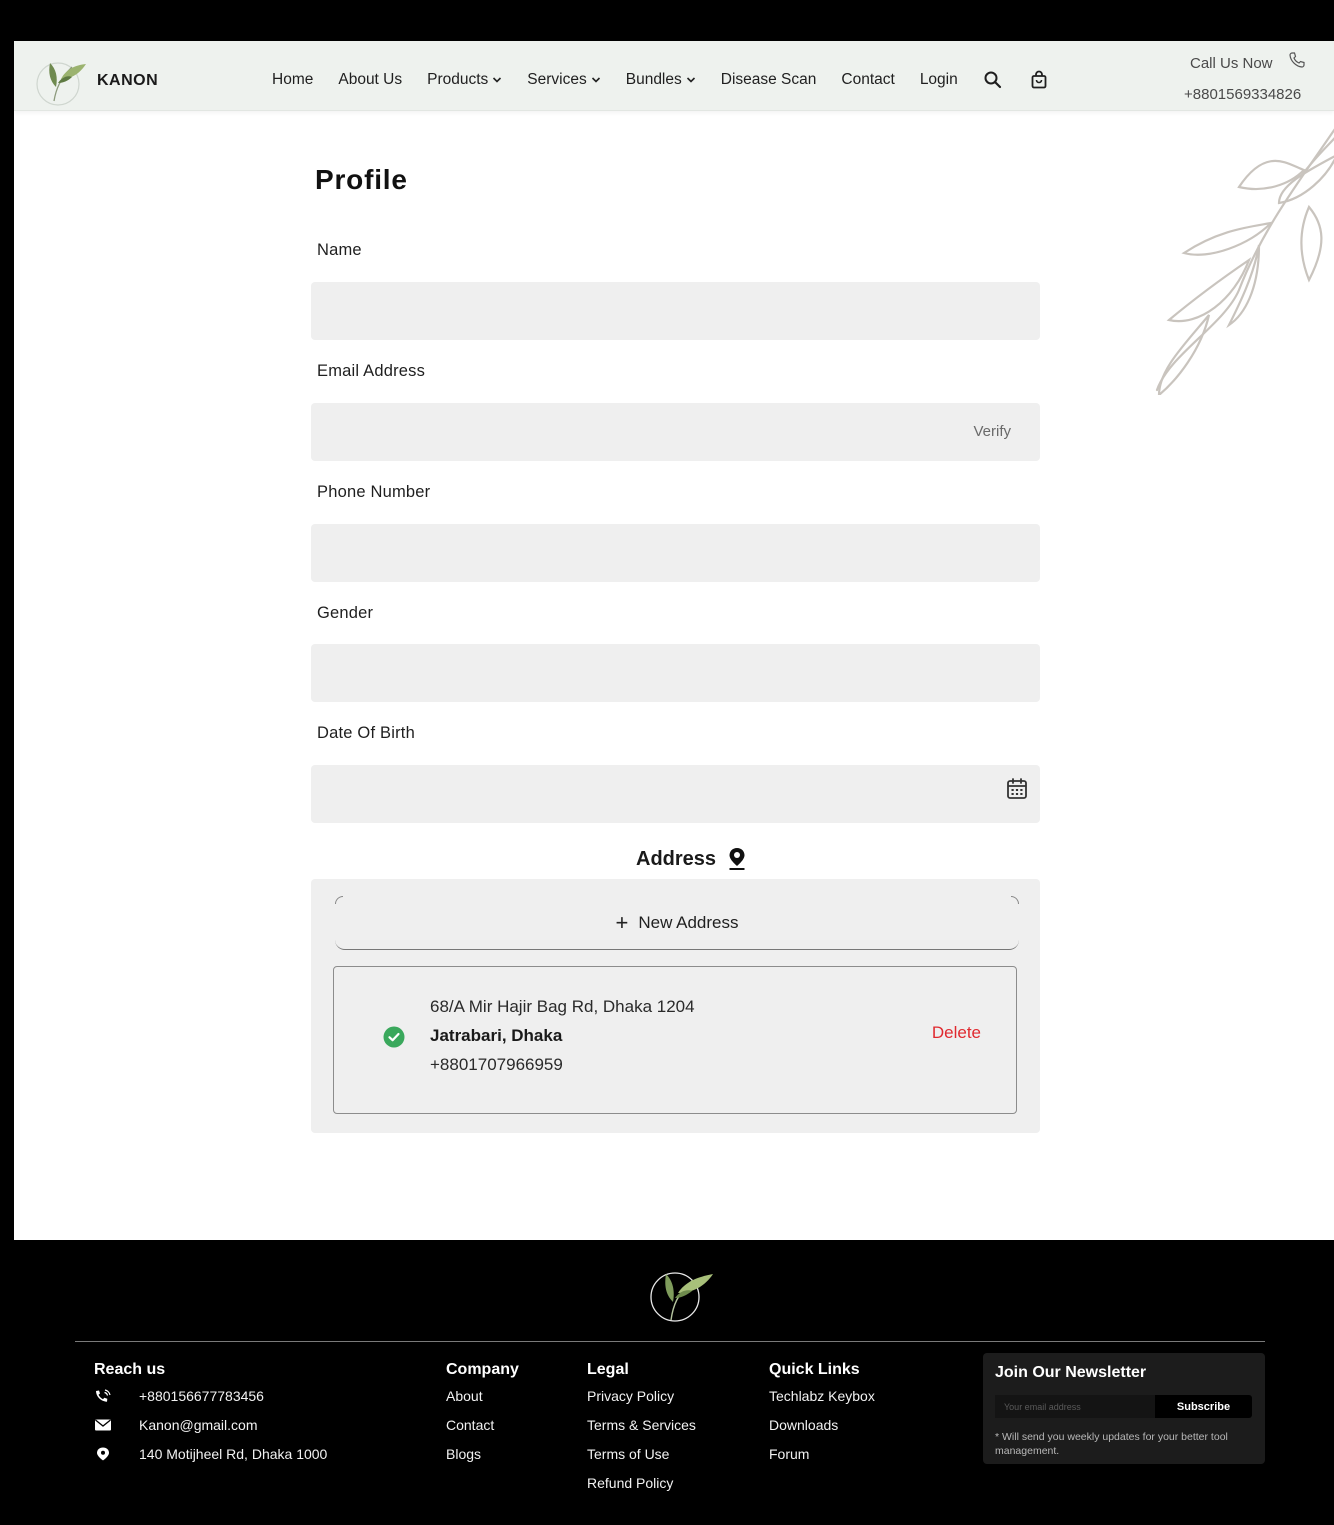 This screenshot has width=1334, height=1525. I want to click on reach-phone-row: +880156677783456, so click(210, 1402).